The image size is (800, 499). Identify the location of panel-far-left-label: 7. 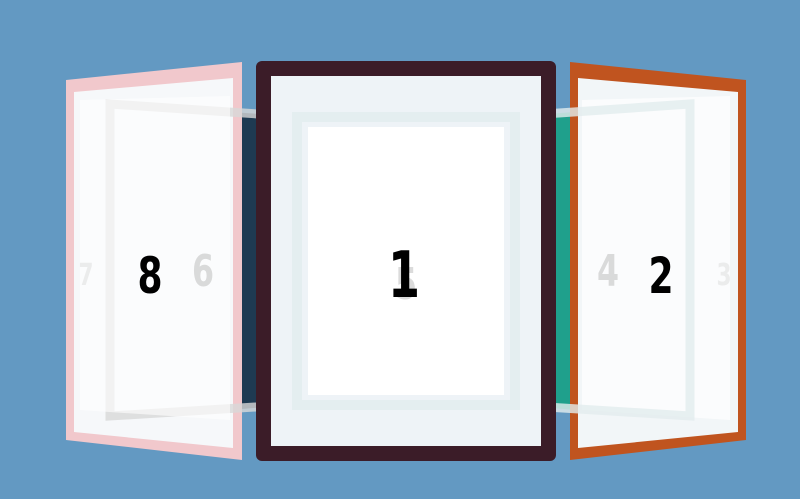
(86, 275).